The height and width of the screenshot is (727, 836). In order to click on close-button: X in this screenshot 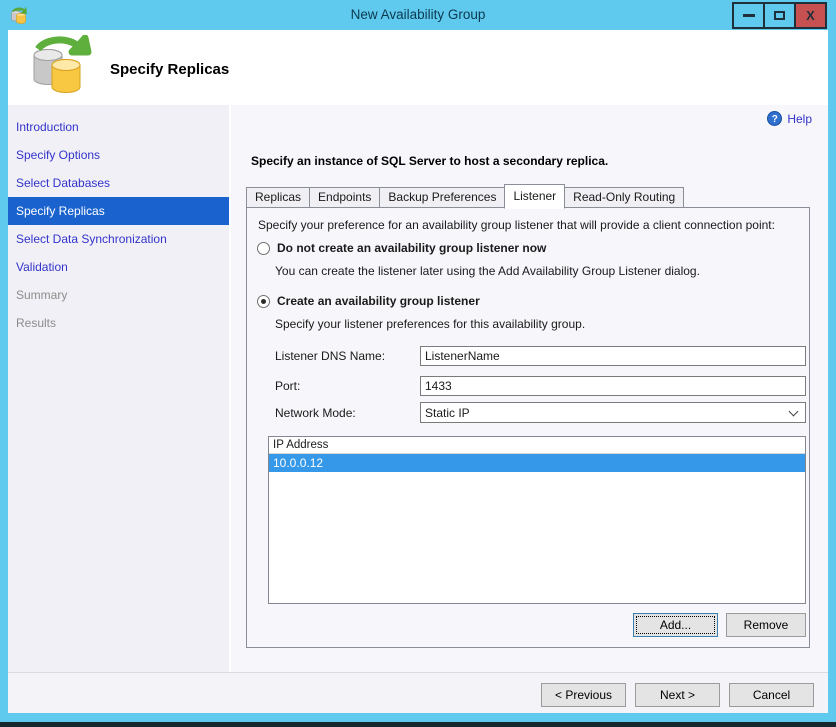, I will do `click(810, 15)`.